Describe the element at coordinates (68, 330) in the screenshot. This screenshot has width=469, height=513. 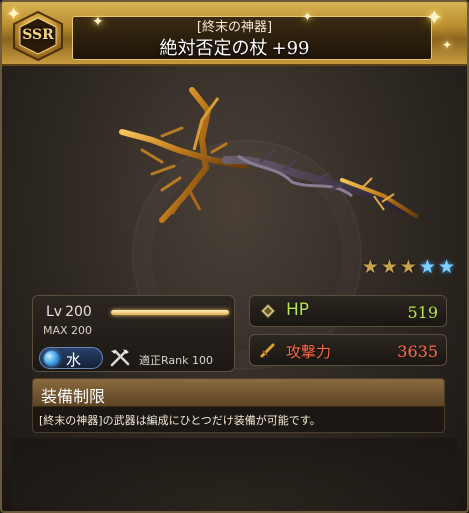
I see `max-level: MAX 200` at that location.